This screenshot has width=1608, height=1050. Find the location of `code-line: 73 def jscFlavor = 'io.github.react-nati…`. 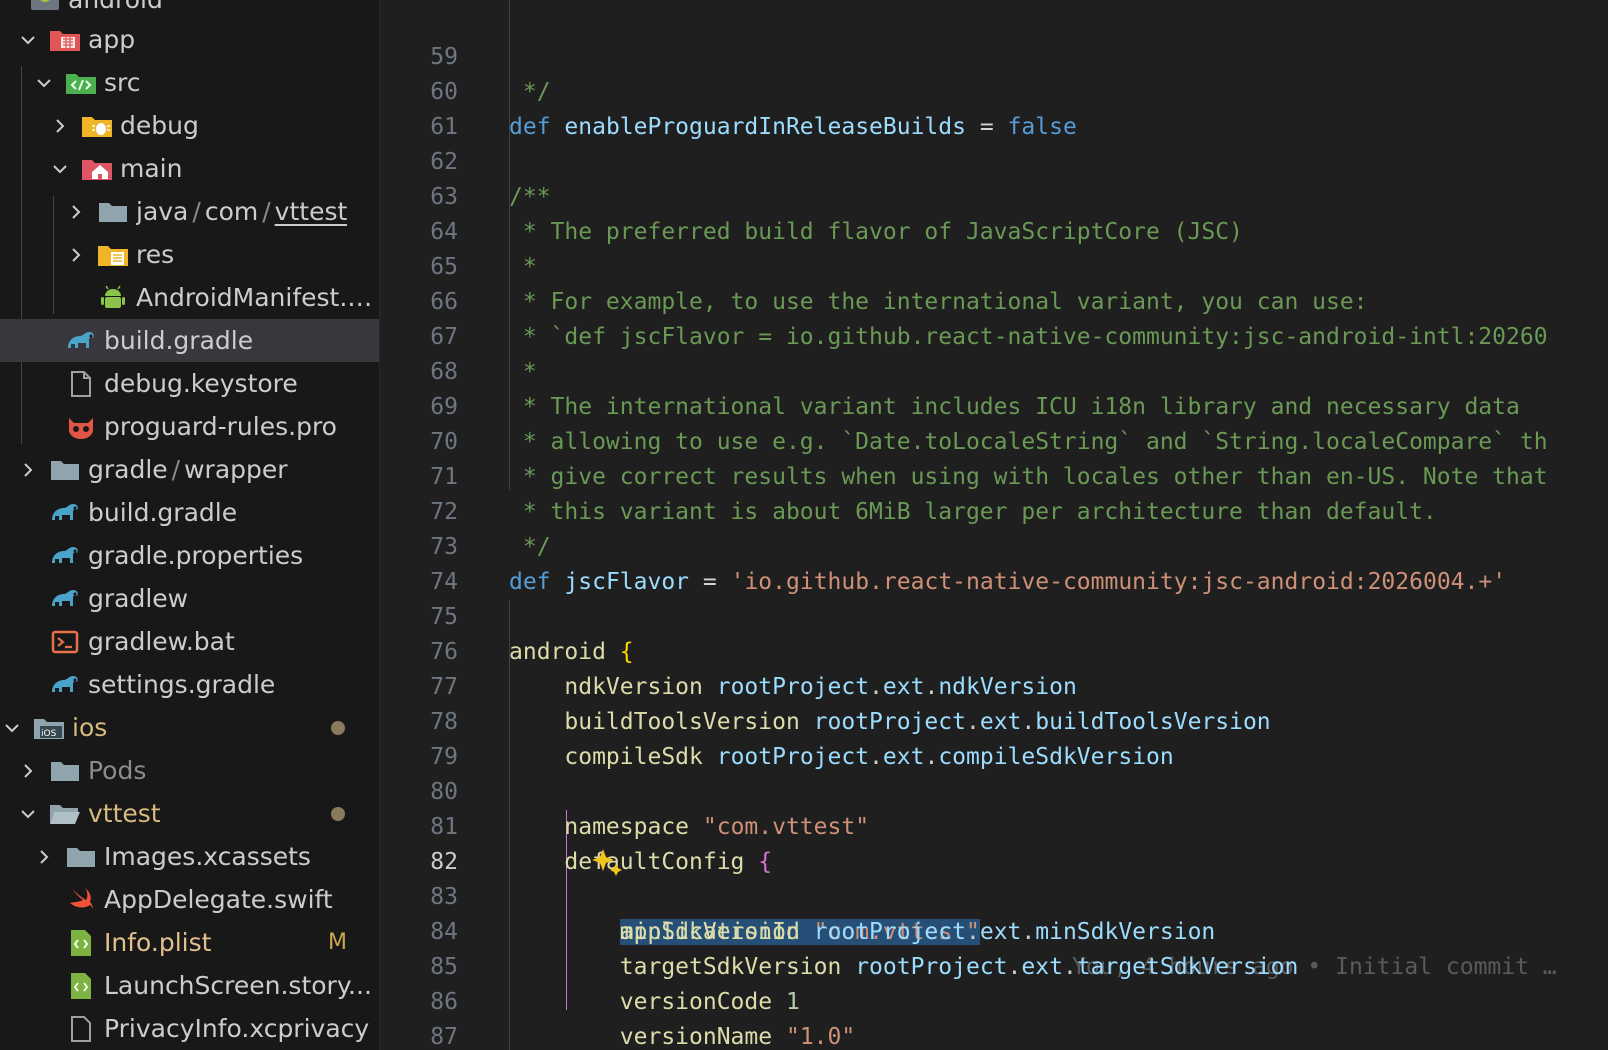

code-line: 73 def jscFlavor = 'io.github.react-nati… is located at coordinates (994, 545).